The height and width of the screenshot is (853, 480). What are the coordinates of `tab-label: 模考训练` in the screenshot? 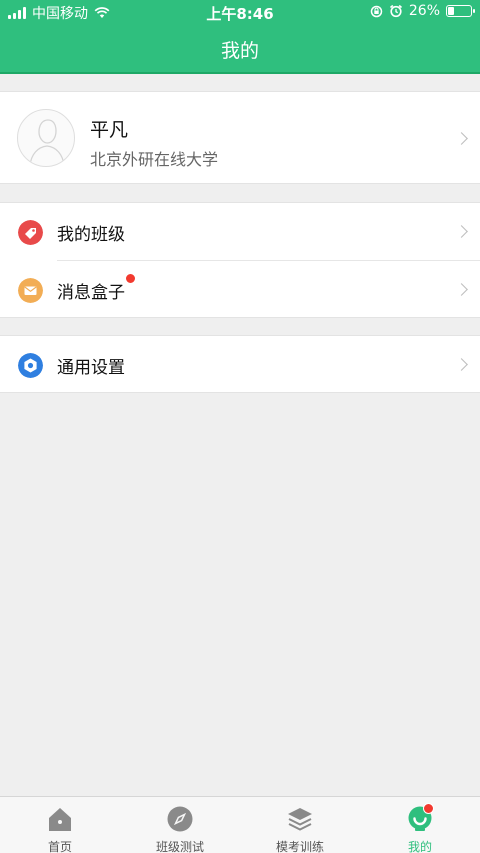 It's located at (299, 846).